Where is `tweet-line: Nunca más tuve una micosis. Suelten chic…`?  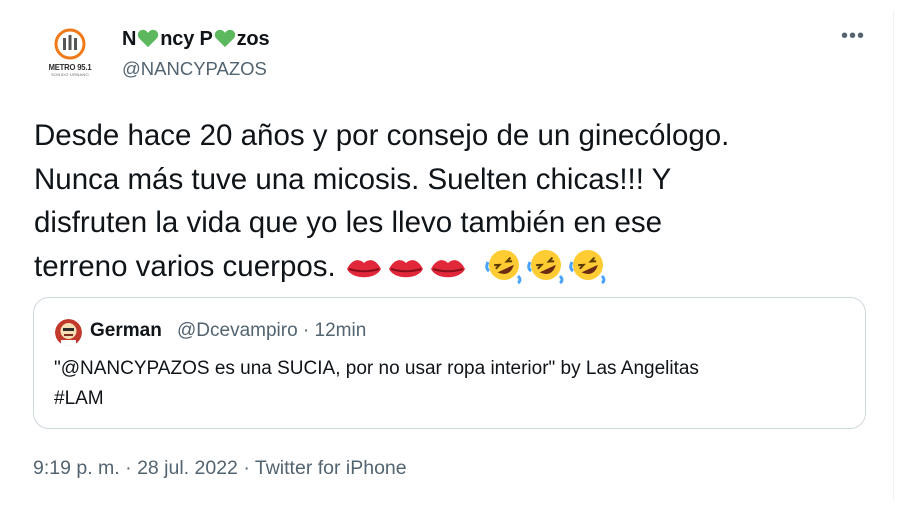 tweet-line: Nunca más tuve una micosis. Suelten chic… is located at coordinates (353, 179).